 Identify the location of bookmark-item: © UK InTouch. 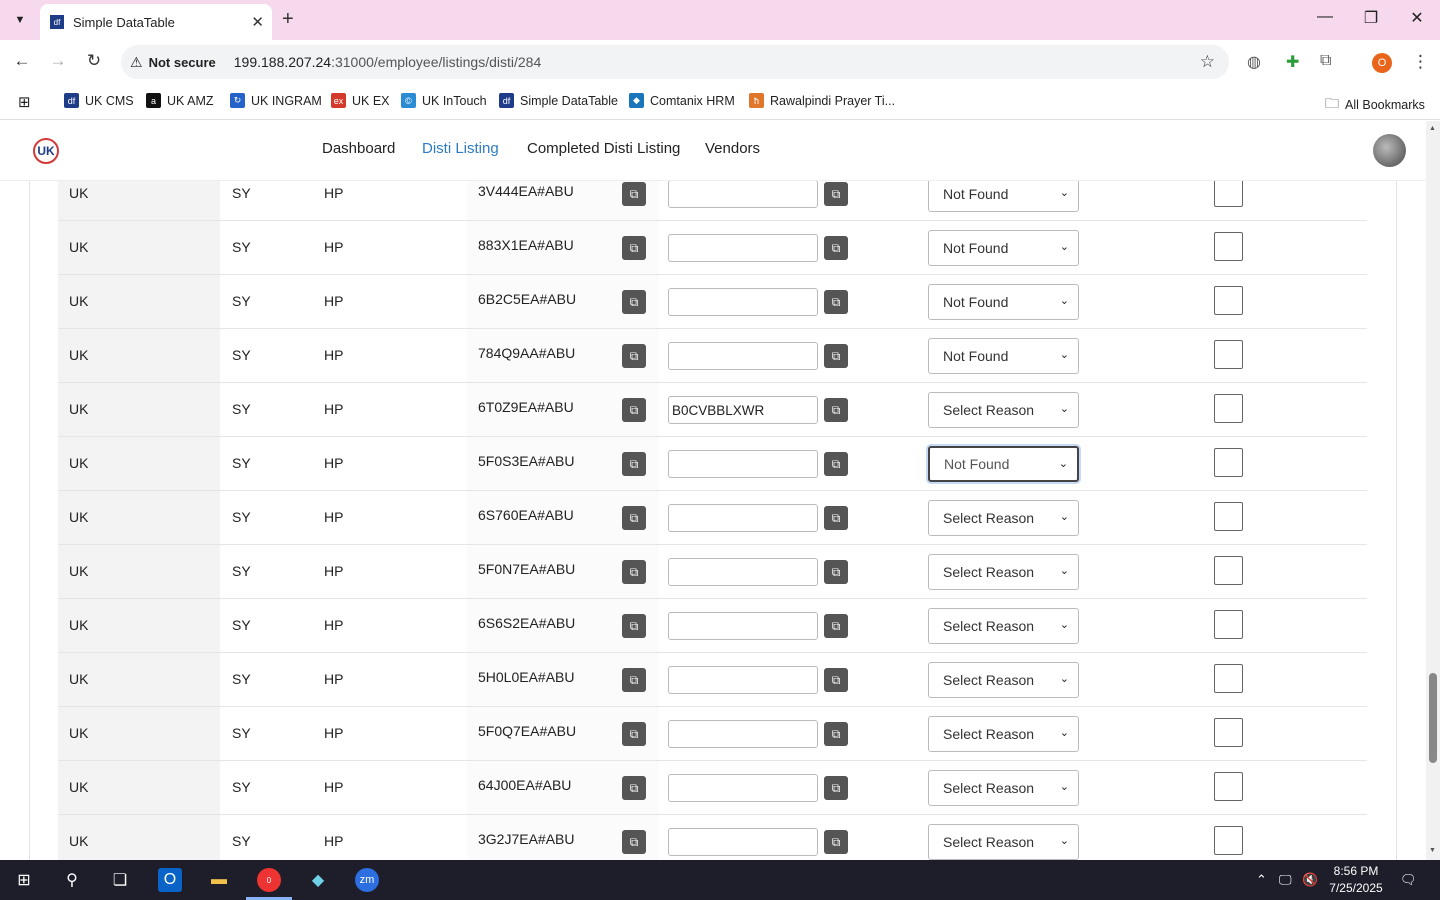
(444, 100).